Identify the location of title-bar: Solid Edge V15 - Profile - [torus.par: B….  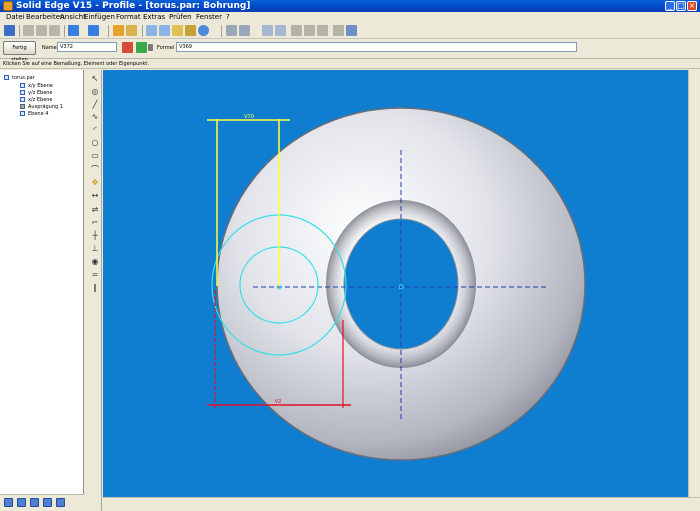
(350, 6).